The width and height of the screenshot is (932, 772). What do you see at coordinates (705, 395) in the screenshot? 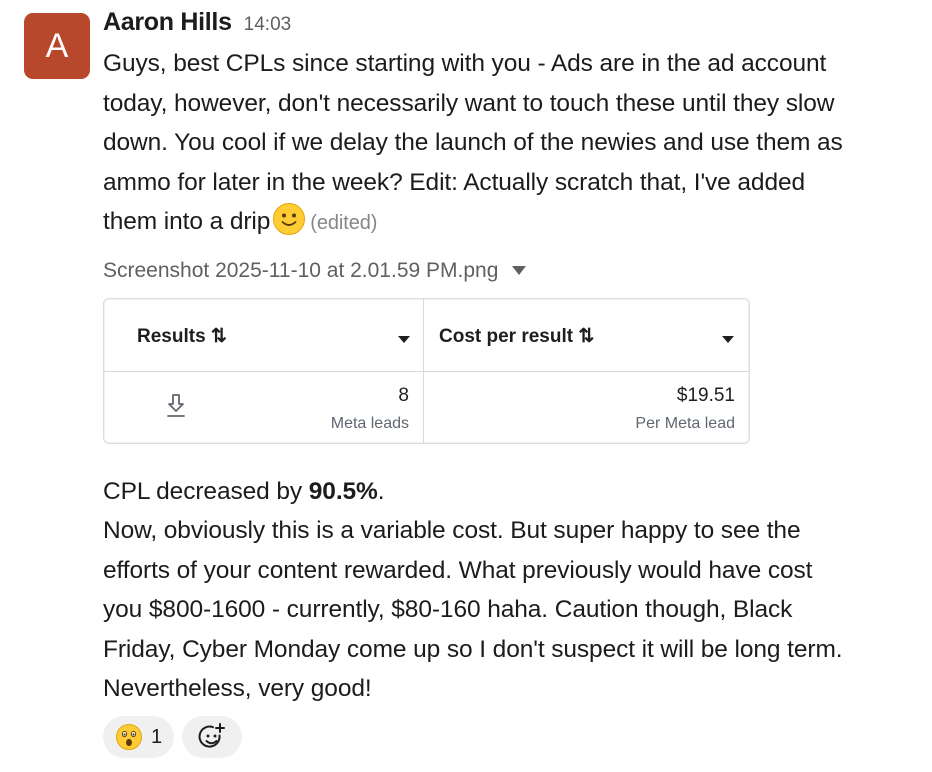
I see `cost-per-result-value: $19.51` at bounding box center [705, 395].